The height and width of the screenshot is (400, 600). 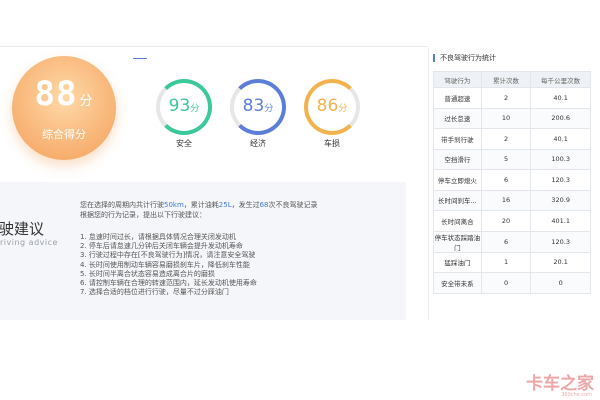 I want to click on total-cell: 10, so click(x=506, y=118).